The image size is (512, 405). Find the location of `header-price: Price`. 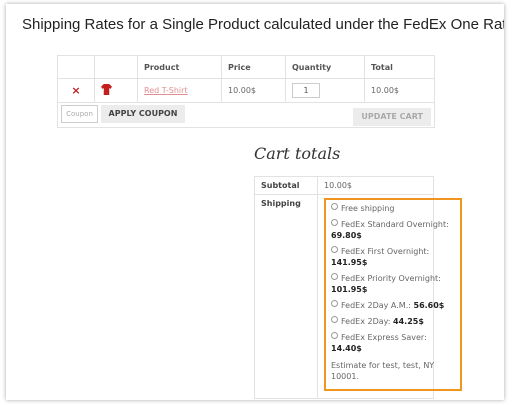

header-price: Price is located at coordinates (253, 67).